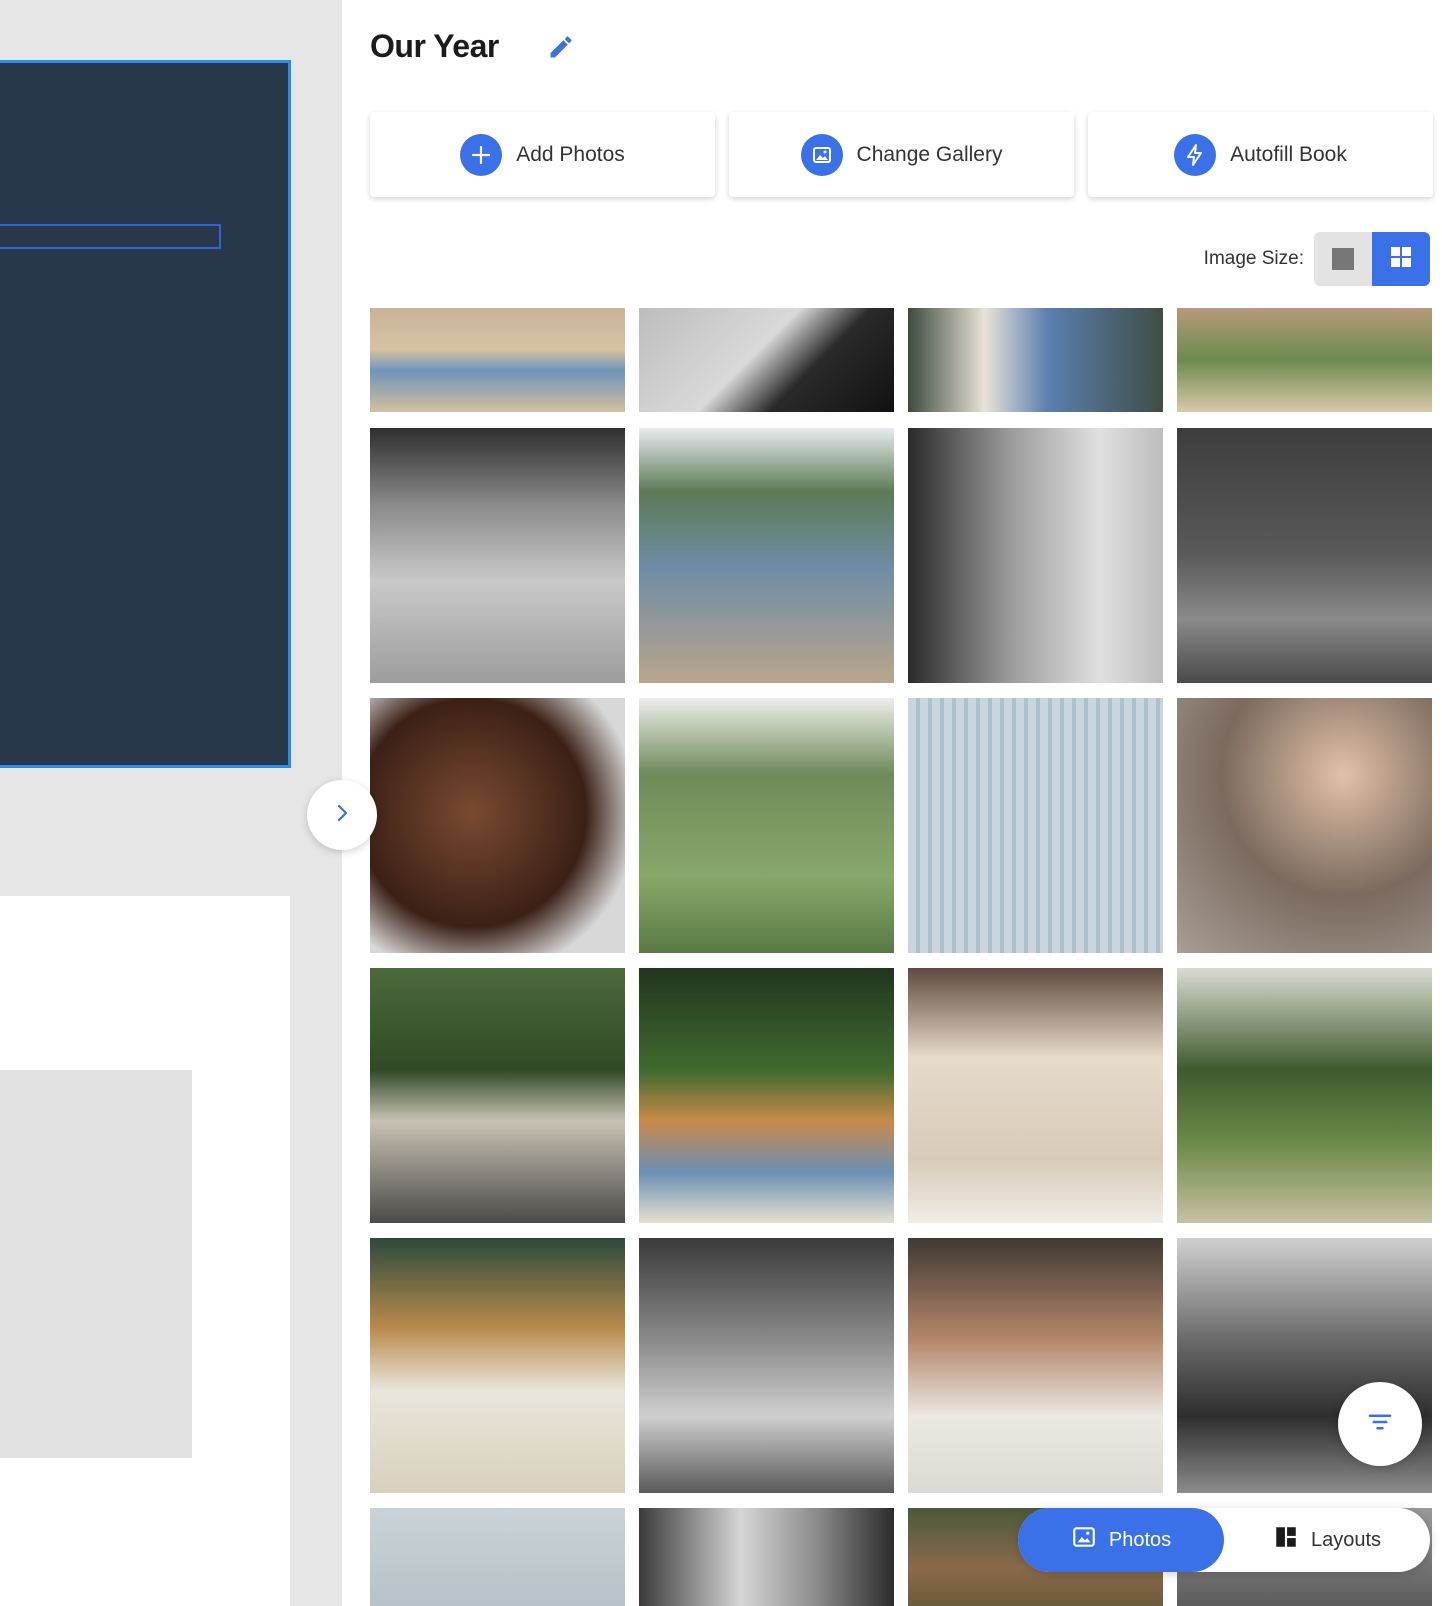  I want to click on grid-thumbnail-option, so click(1401, 259).